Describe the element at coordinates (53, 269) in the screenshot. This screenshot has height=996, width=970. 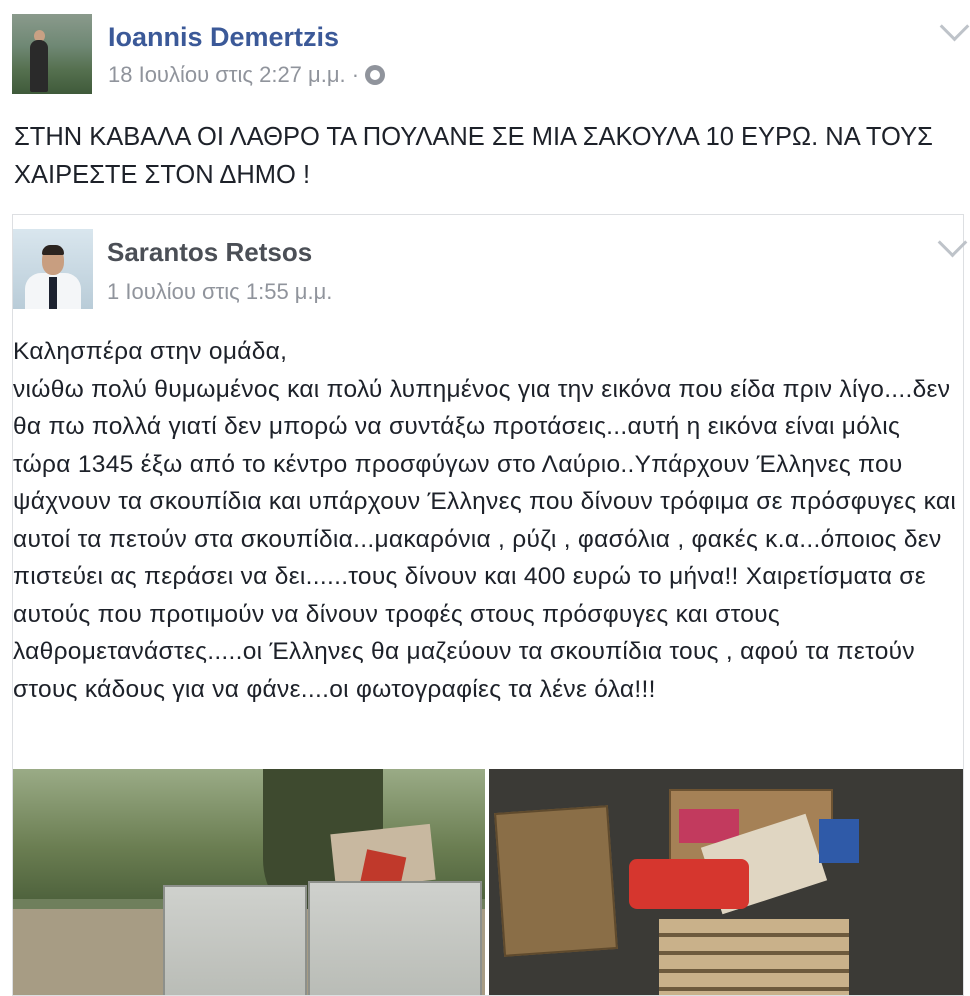
I see `shared-profile-photo` at that location.